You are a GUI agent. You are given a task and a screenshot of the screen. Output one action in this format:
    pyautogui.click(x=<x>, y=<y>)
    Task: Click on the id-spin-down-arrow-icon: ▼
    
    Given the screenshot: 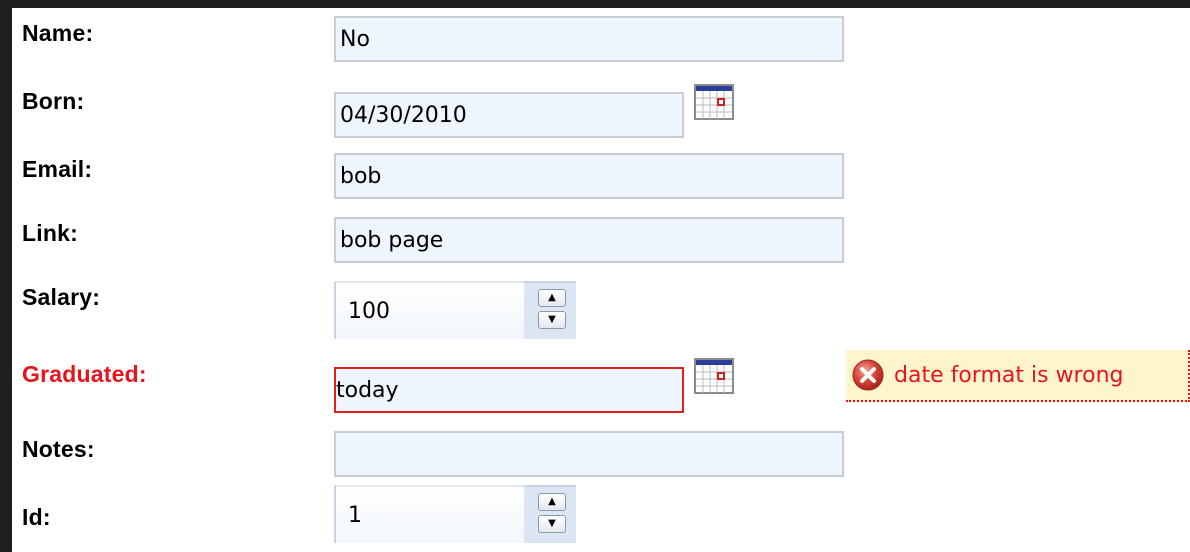 What is the action you would take?
    pyautogui.click(x=552, y=524)
    